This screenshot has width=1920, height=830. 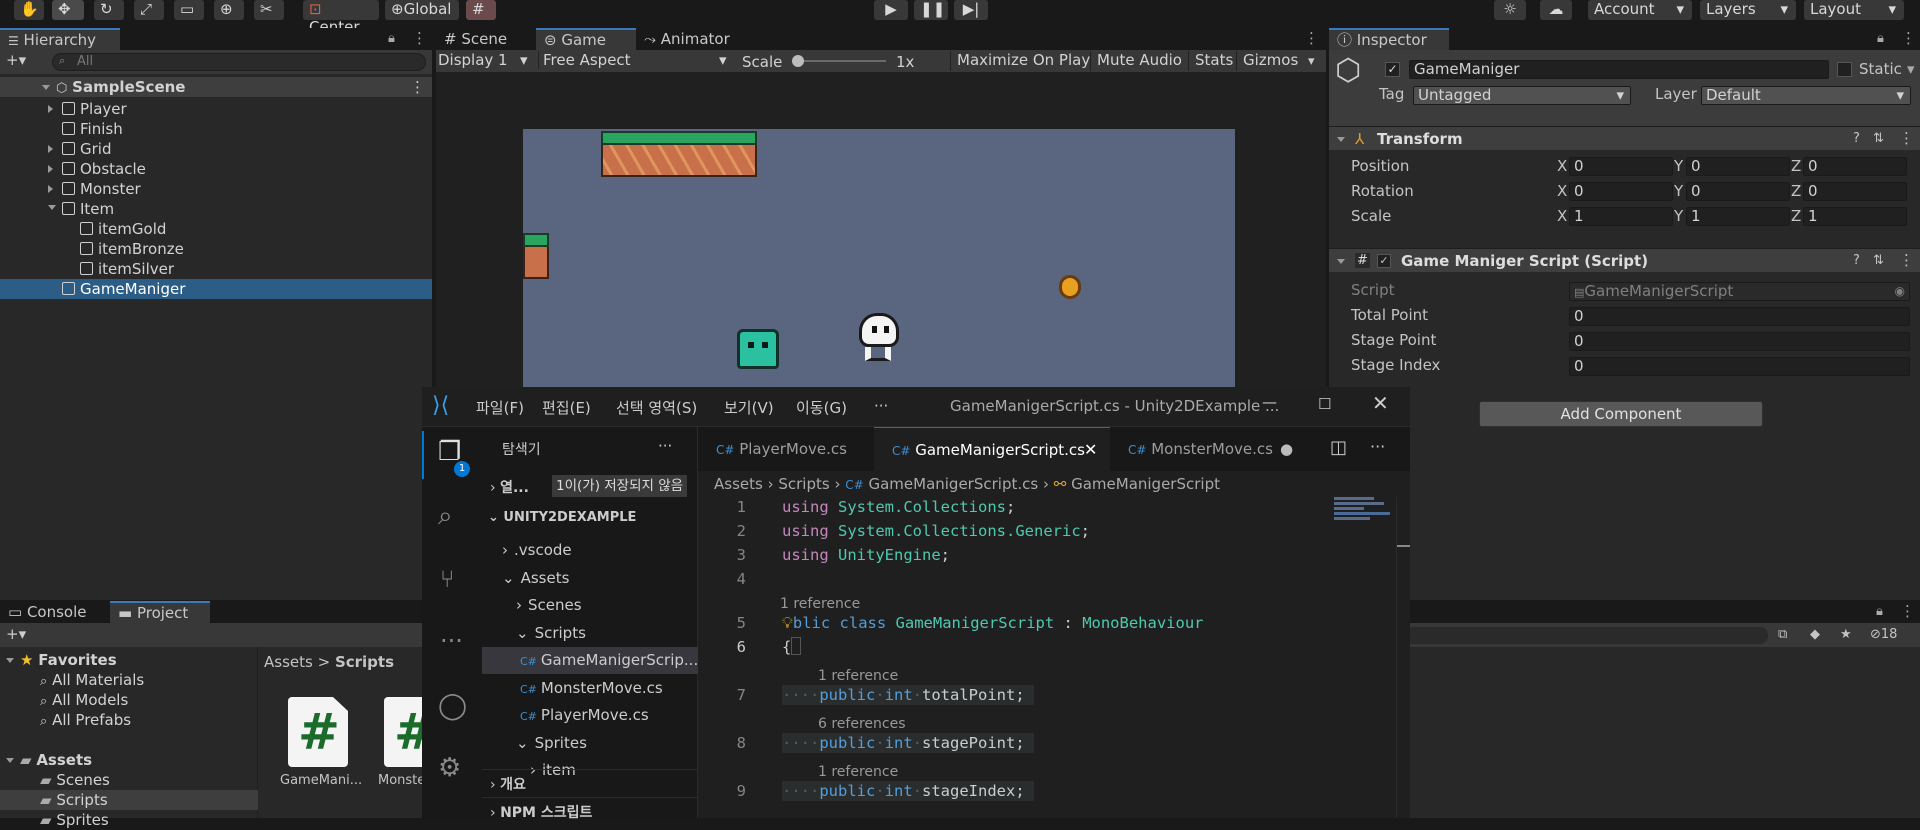 I want to click on scale-slider-handle, so click(x=798, y=61).